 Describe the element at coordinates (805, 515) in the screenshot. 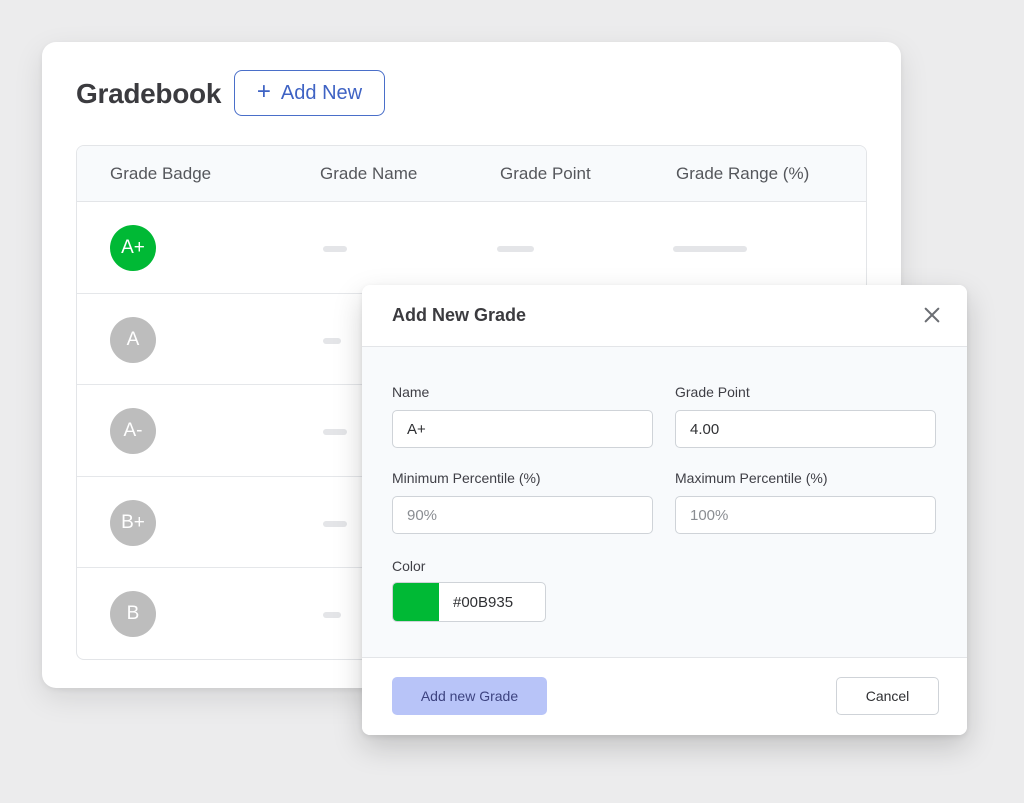

I see `max-percentile-input` at that location.